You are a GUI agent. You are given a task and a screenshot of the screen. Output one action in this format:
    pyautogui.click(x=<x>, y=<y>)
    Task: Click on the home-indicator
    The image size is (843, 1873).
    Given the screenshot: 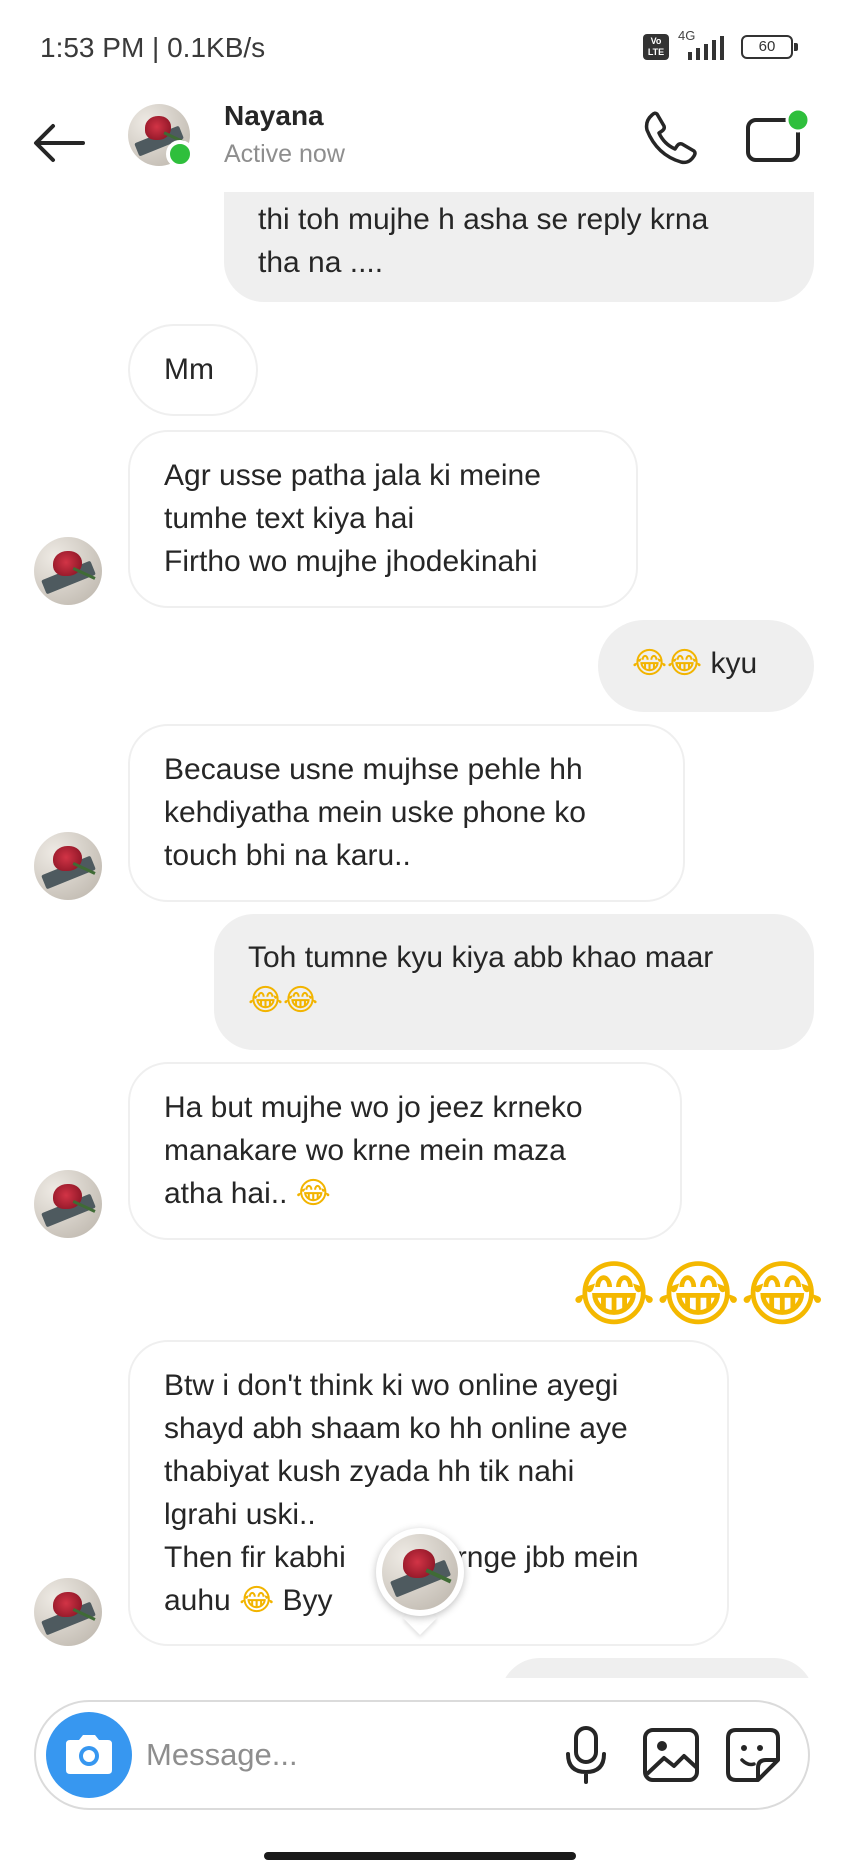 What is the action you would take?
    pyautogui.click(x=420, y=1856)
    